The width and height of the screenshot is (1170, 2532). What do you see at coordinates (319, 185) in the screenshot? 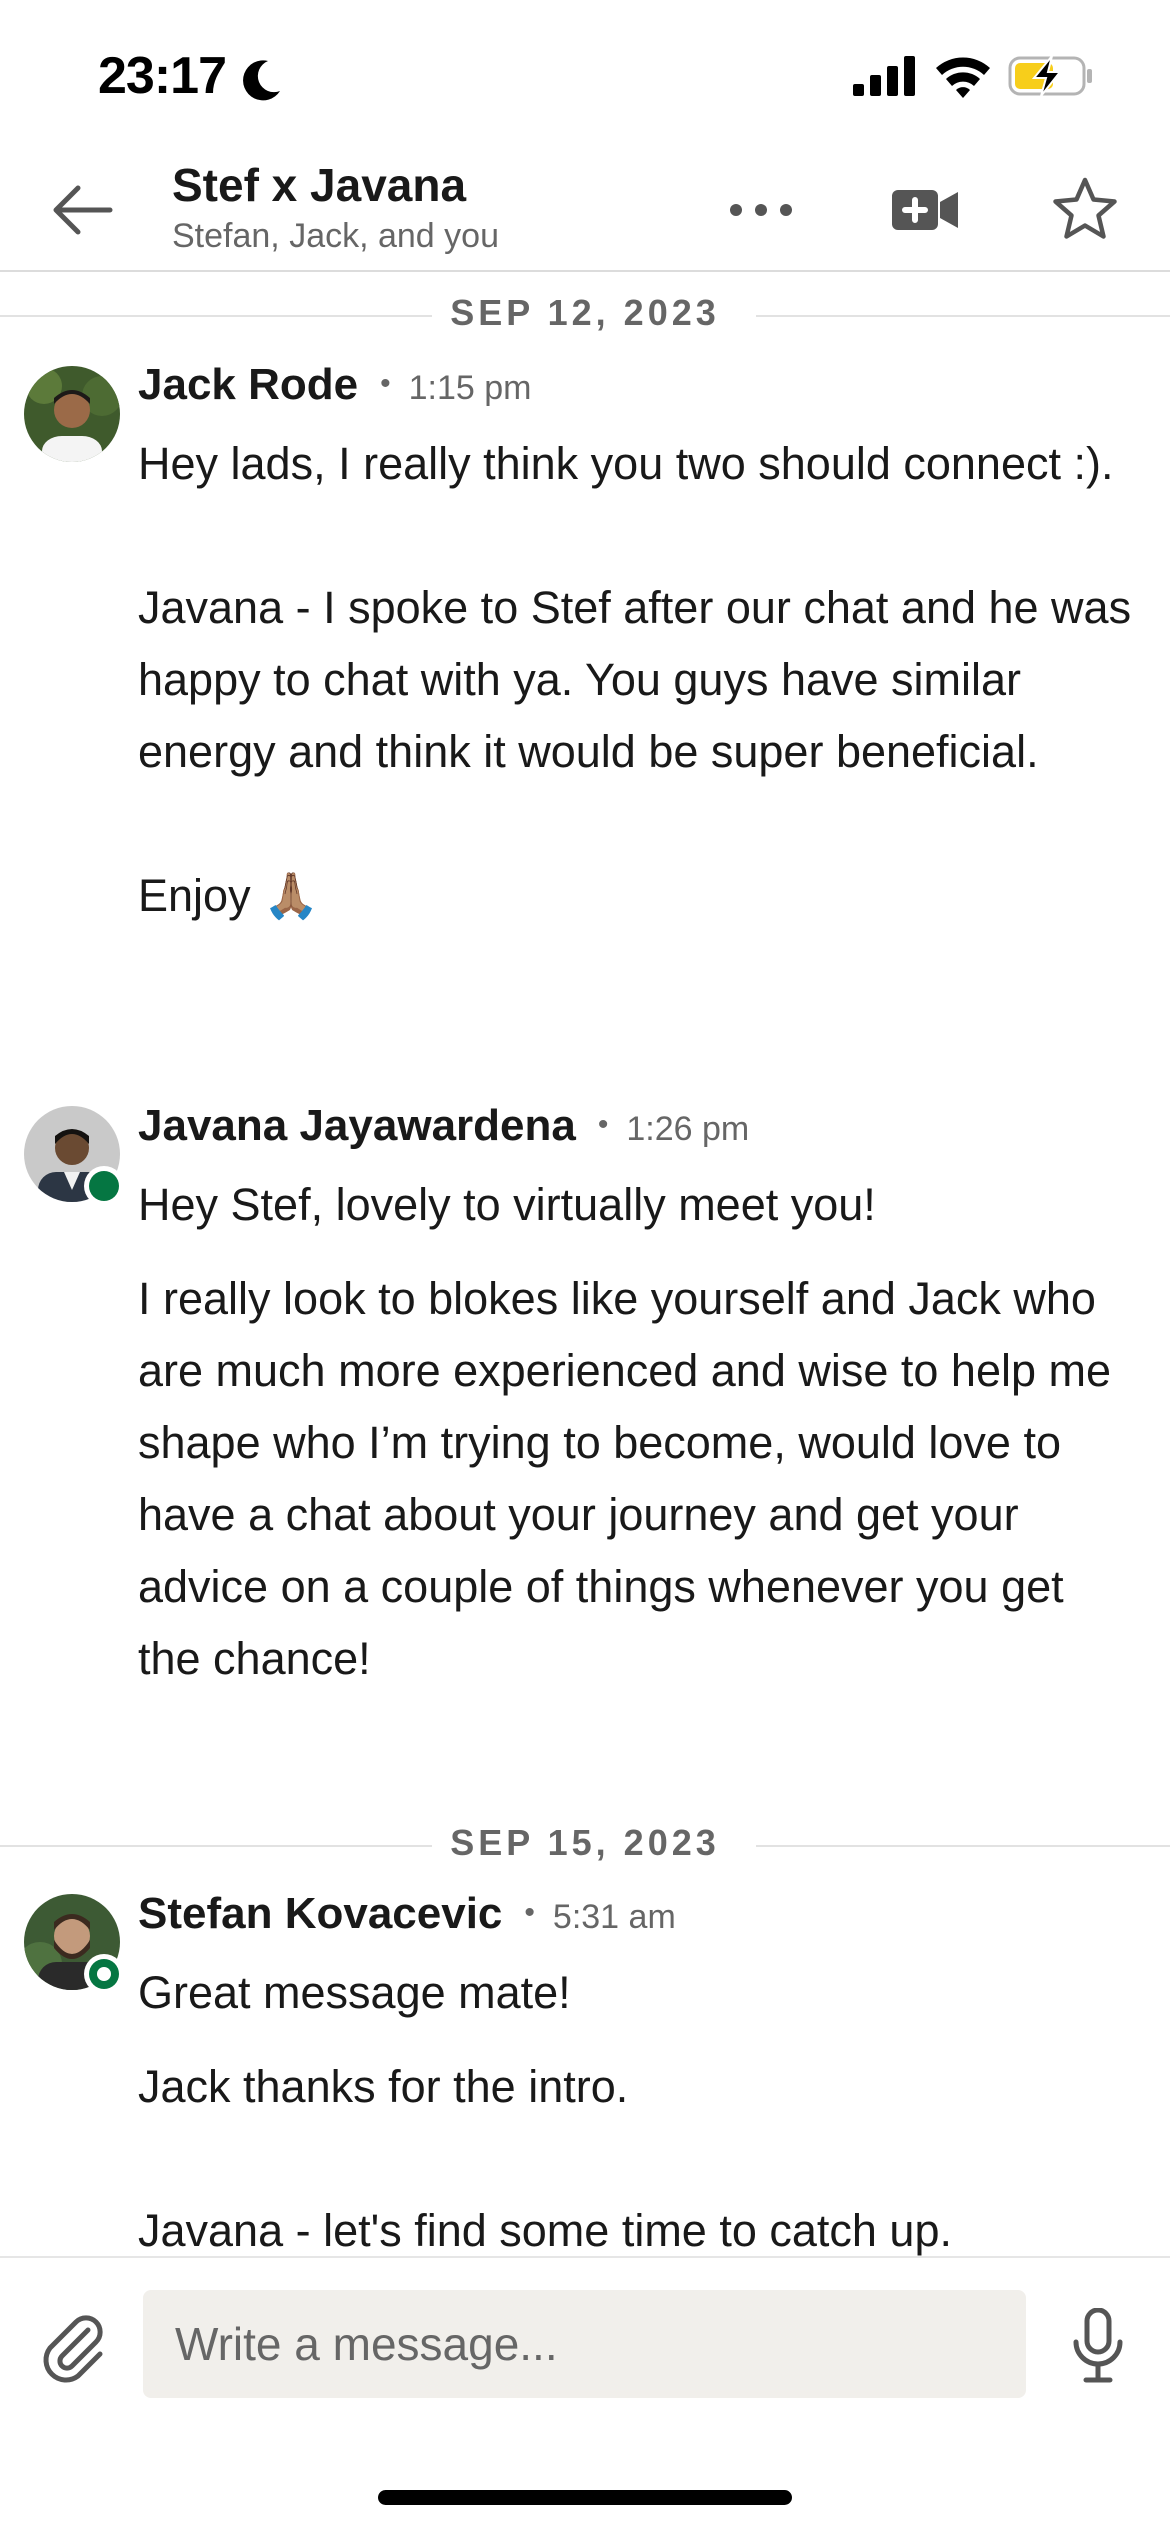
I see `conversation-title: Stef x Javana` at bounding box center [319, 185].